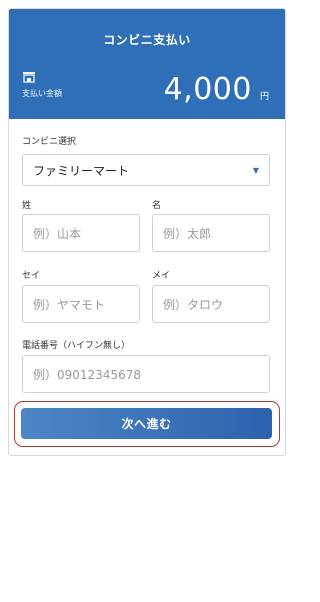 This screenshot has width=320, height=602. I want to click on chevron-down-icon: ▼, so click(255, 170).